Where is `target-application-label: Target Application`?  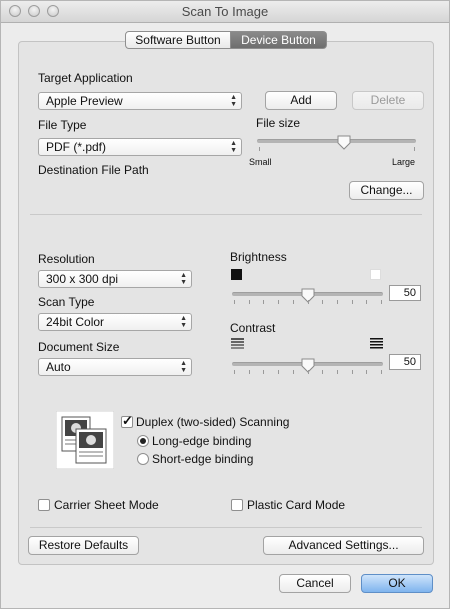 target-application-label: Target Application is located at coordinates (85, 78).